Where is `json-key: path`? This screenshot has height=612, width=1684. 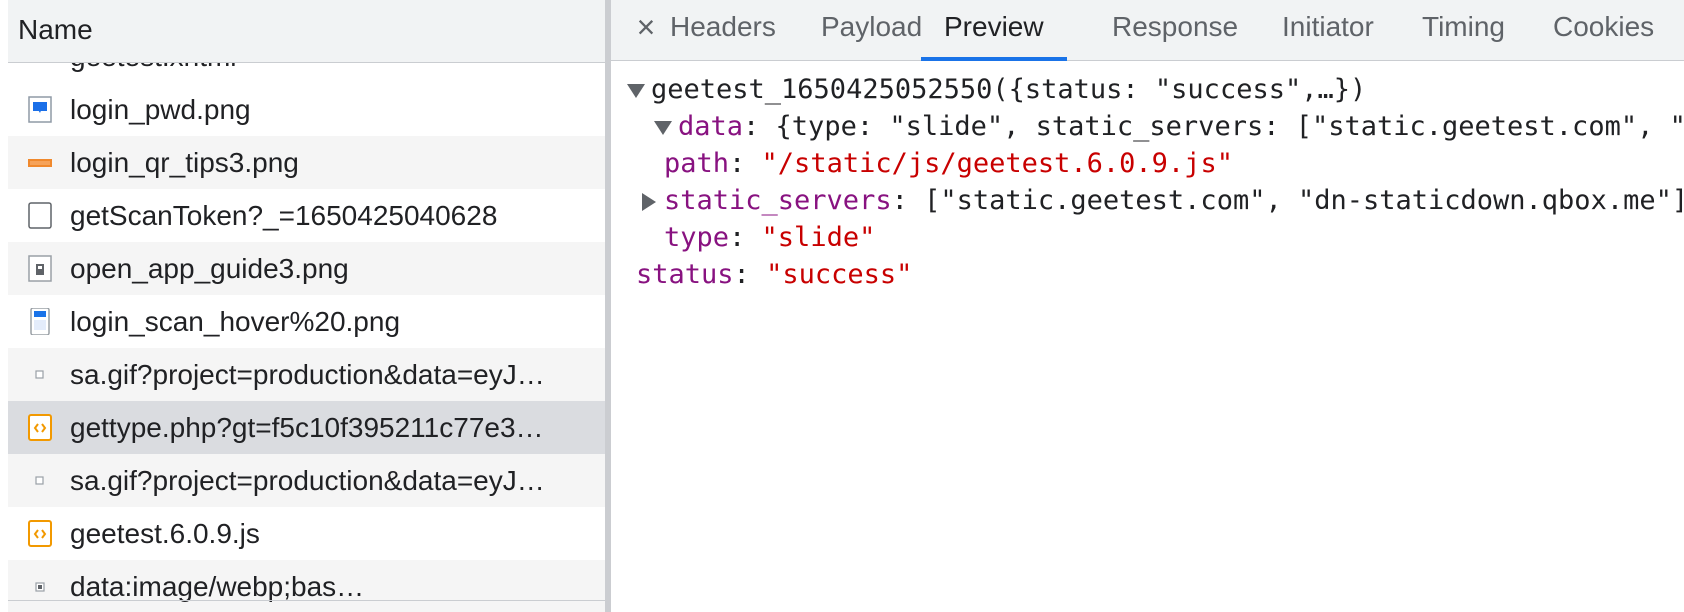
json-key: path is located at coordinates (697, 163).